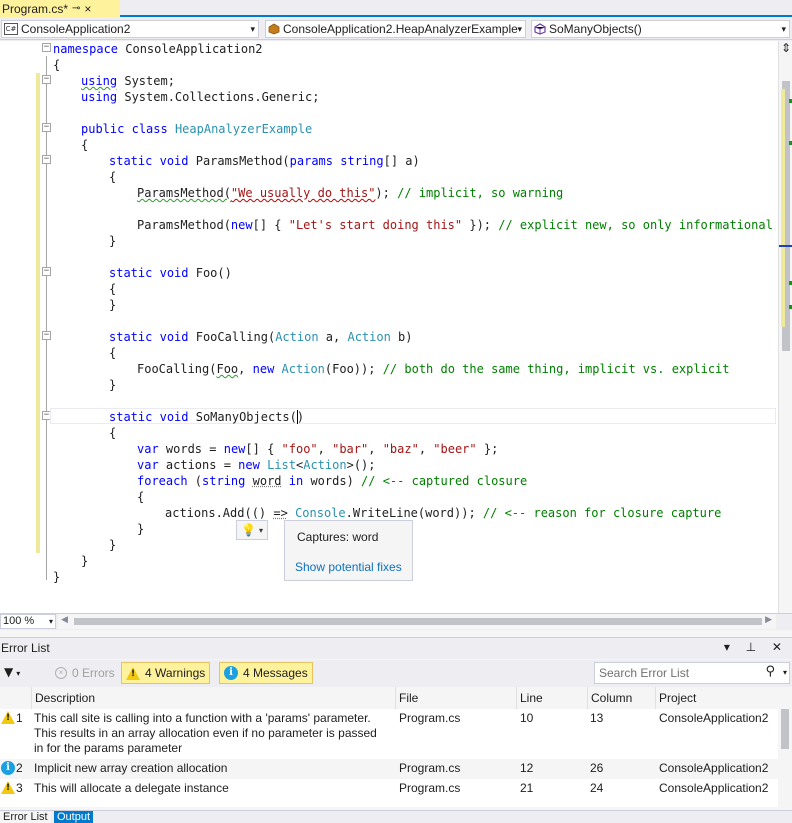 This screenshot has width=792, height=823. What do you see at coordinates (597, 788) in the screenshot?
I see `row-column: 24` at bounding box center [597, 788].